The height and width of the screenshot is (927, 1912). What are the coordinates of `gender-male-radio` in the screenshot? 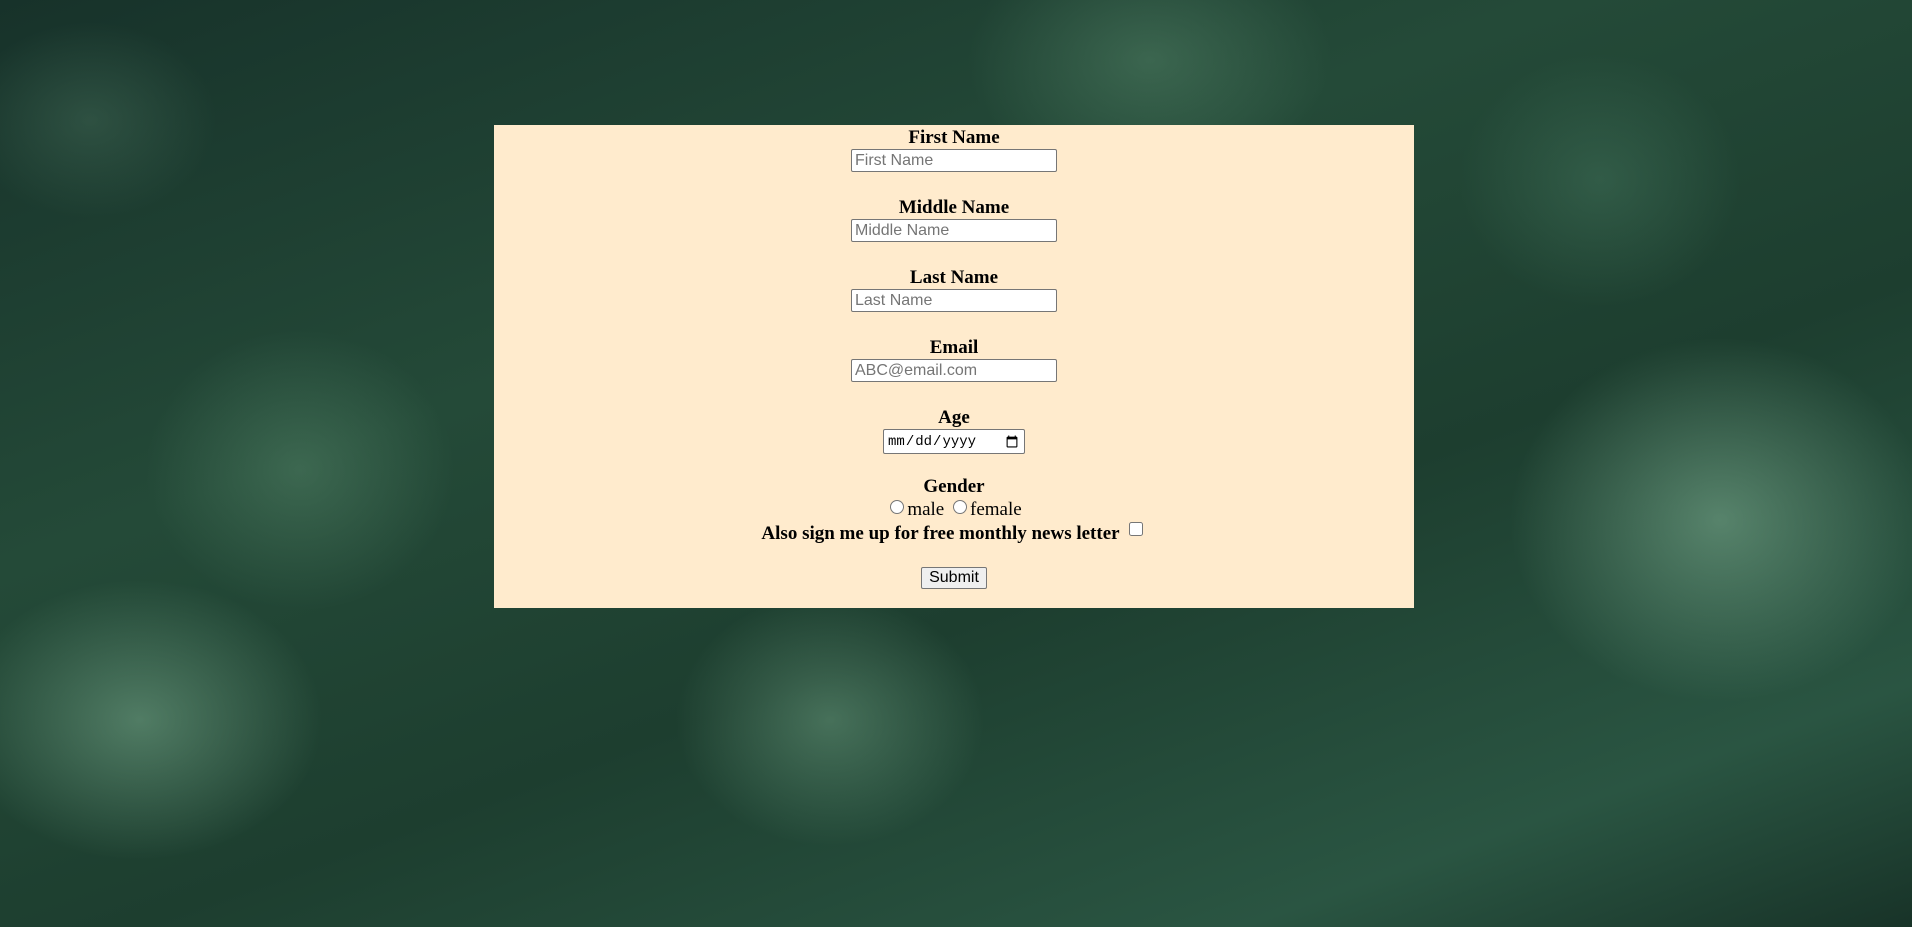 It's located at (897, 507).